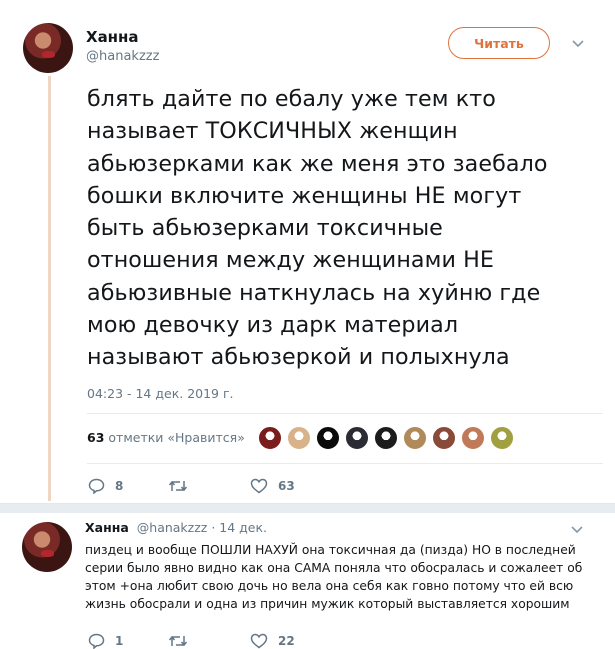 This screenshot has width=615, height=649. I want to click on thread-line, so click(49, 288).